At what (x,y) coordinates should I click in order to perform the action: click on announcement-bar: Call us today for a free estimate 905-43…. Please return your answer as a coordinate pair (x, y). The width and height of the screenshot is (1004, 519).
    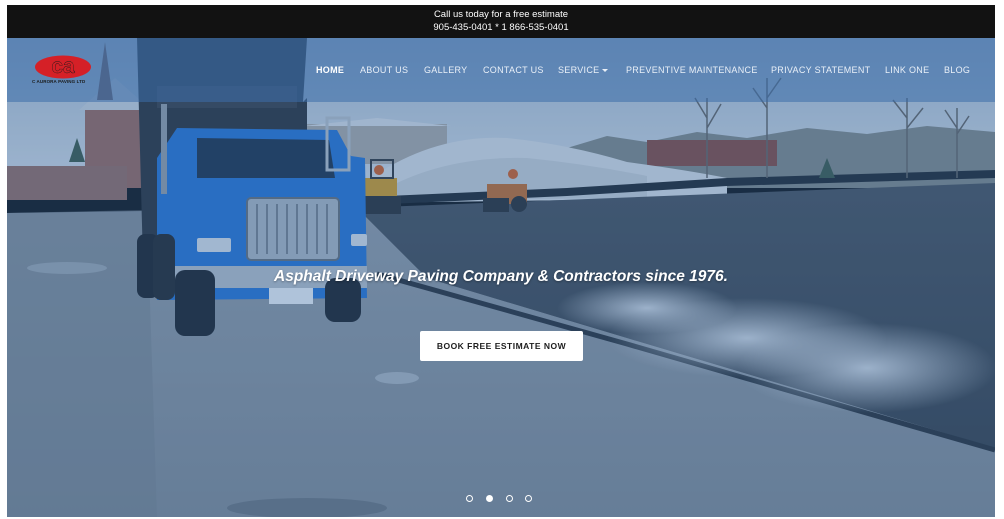
    Looking at the image, I should click on (501, 21).